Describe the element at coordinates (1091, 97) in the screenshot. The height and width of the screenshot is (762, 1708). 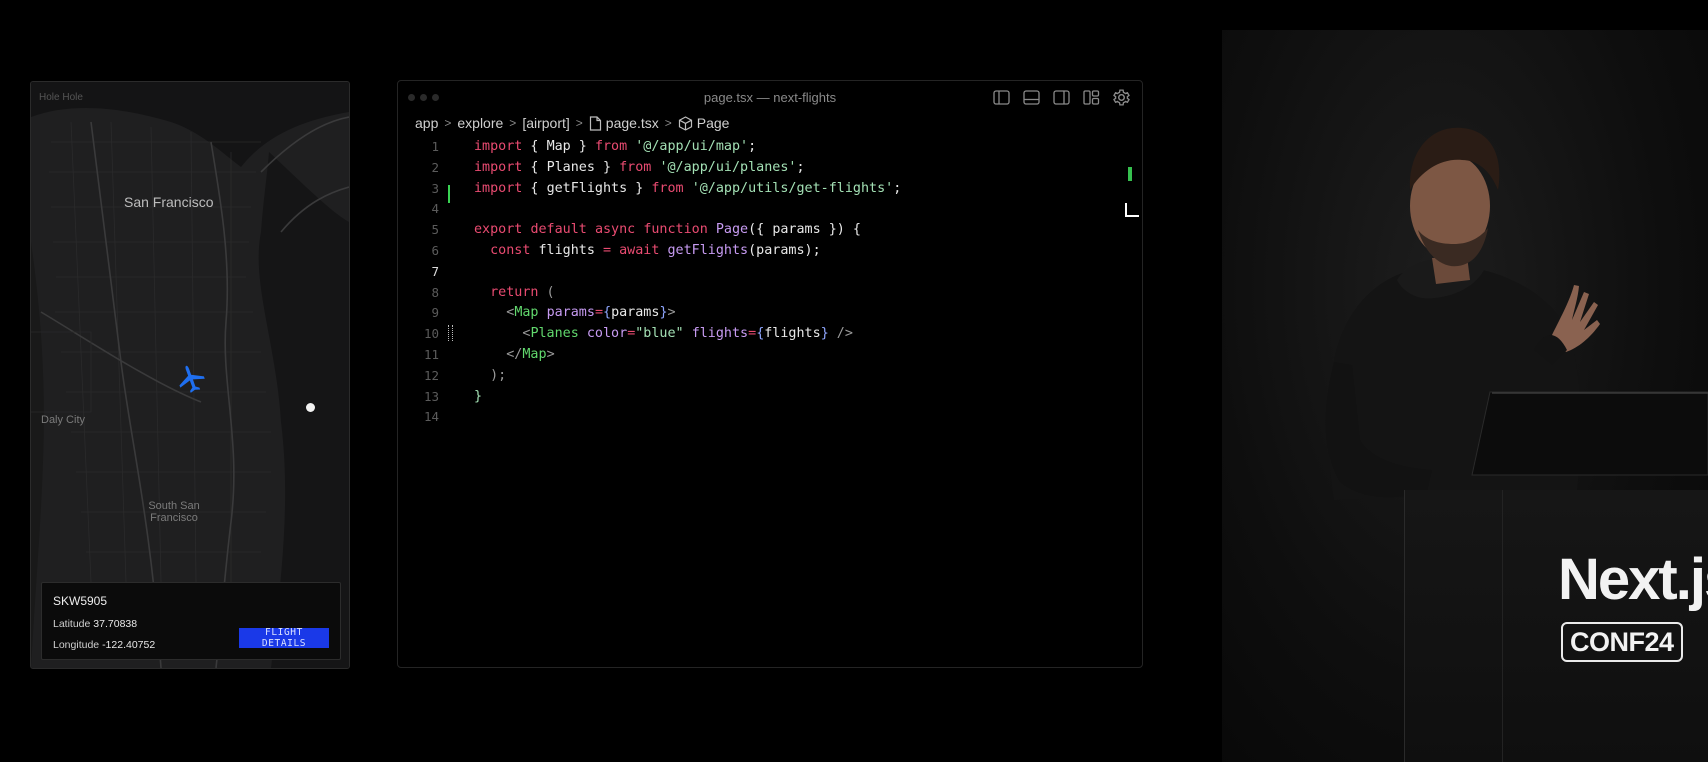
I see `layout-customize-icon` at that location.